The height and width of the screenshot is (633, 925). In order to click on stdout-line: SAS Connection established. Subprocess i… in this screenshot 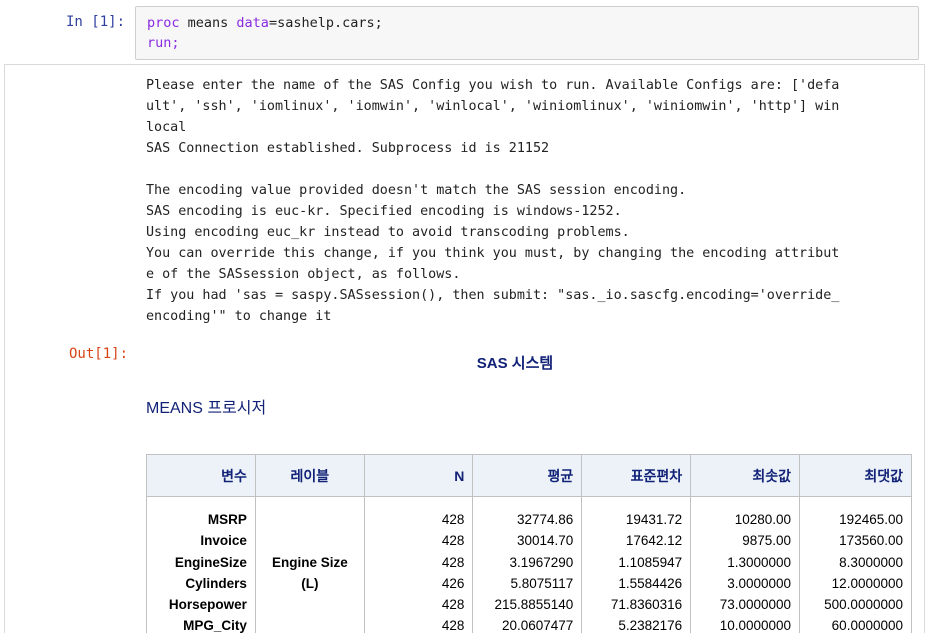, I will do `click(348, 148)`.